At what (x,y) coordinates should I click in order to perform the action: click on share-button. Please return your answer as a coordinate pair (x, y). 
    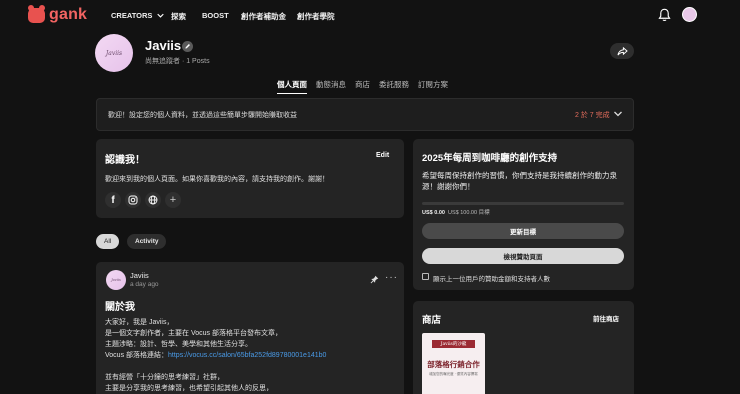
    Looking at the image, I should click on (622, 51).